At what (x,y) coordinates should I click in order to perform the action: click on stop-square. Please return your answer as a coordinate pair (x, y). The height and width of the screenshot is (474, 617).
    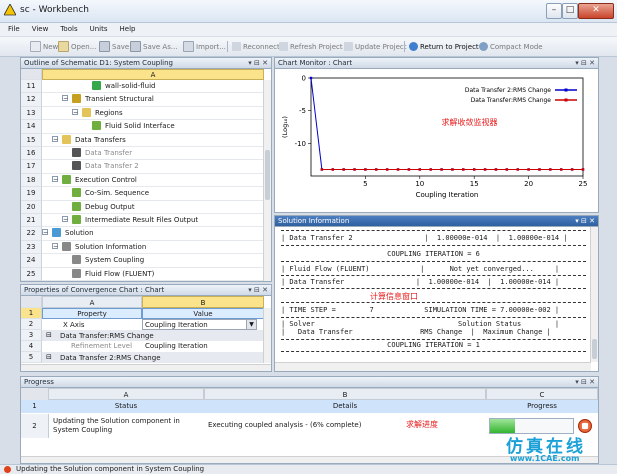
    Looking at the image, I should click on (585, 426).